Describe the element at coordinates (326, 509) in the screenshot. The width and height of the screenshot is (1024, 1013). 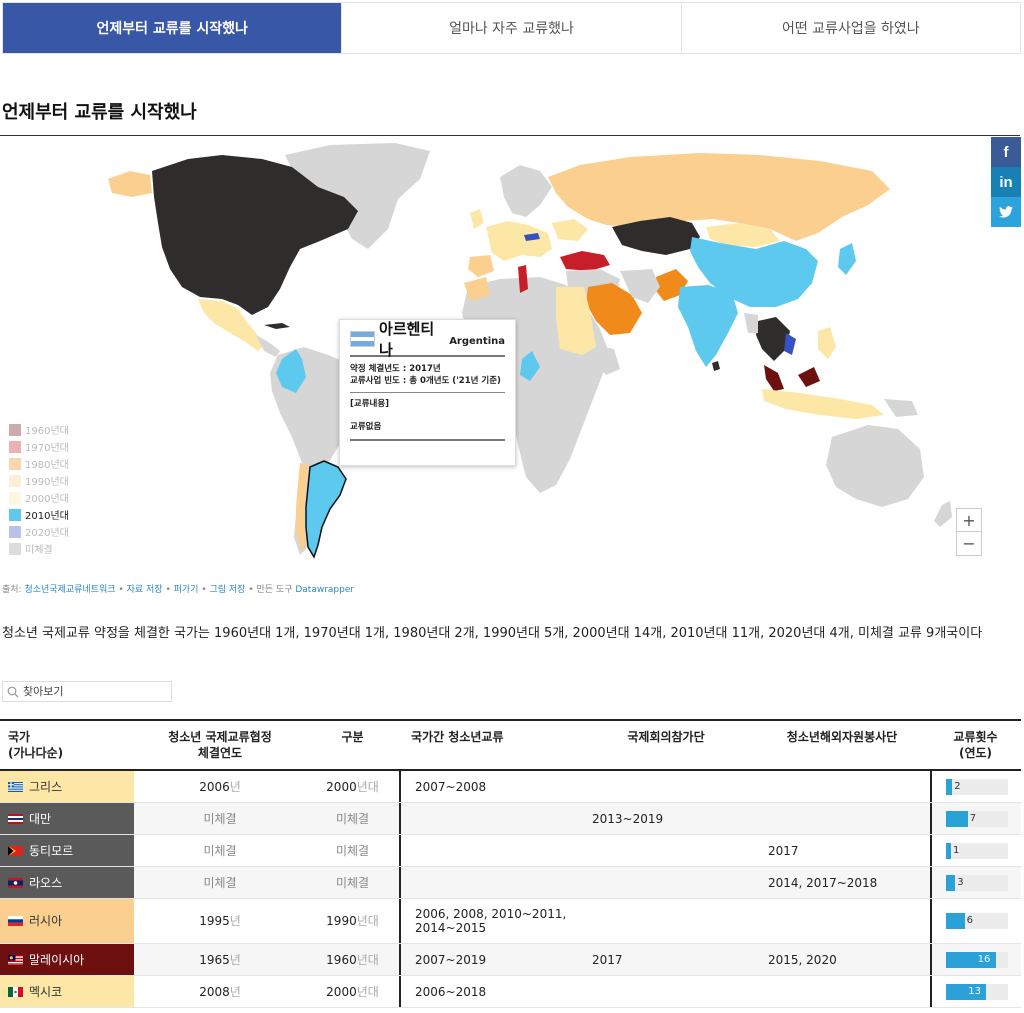
I see `map-region-argentina` at that location.